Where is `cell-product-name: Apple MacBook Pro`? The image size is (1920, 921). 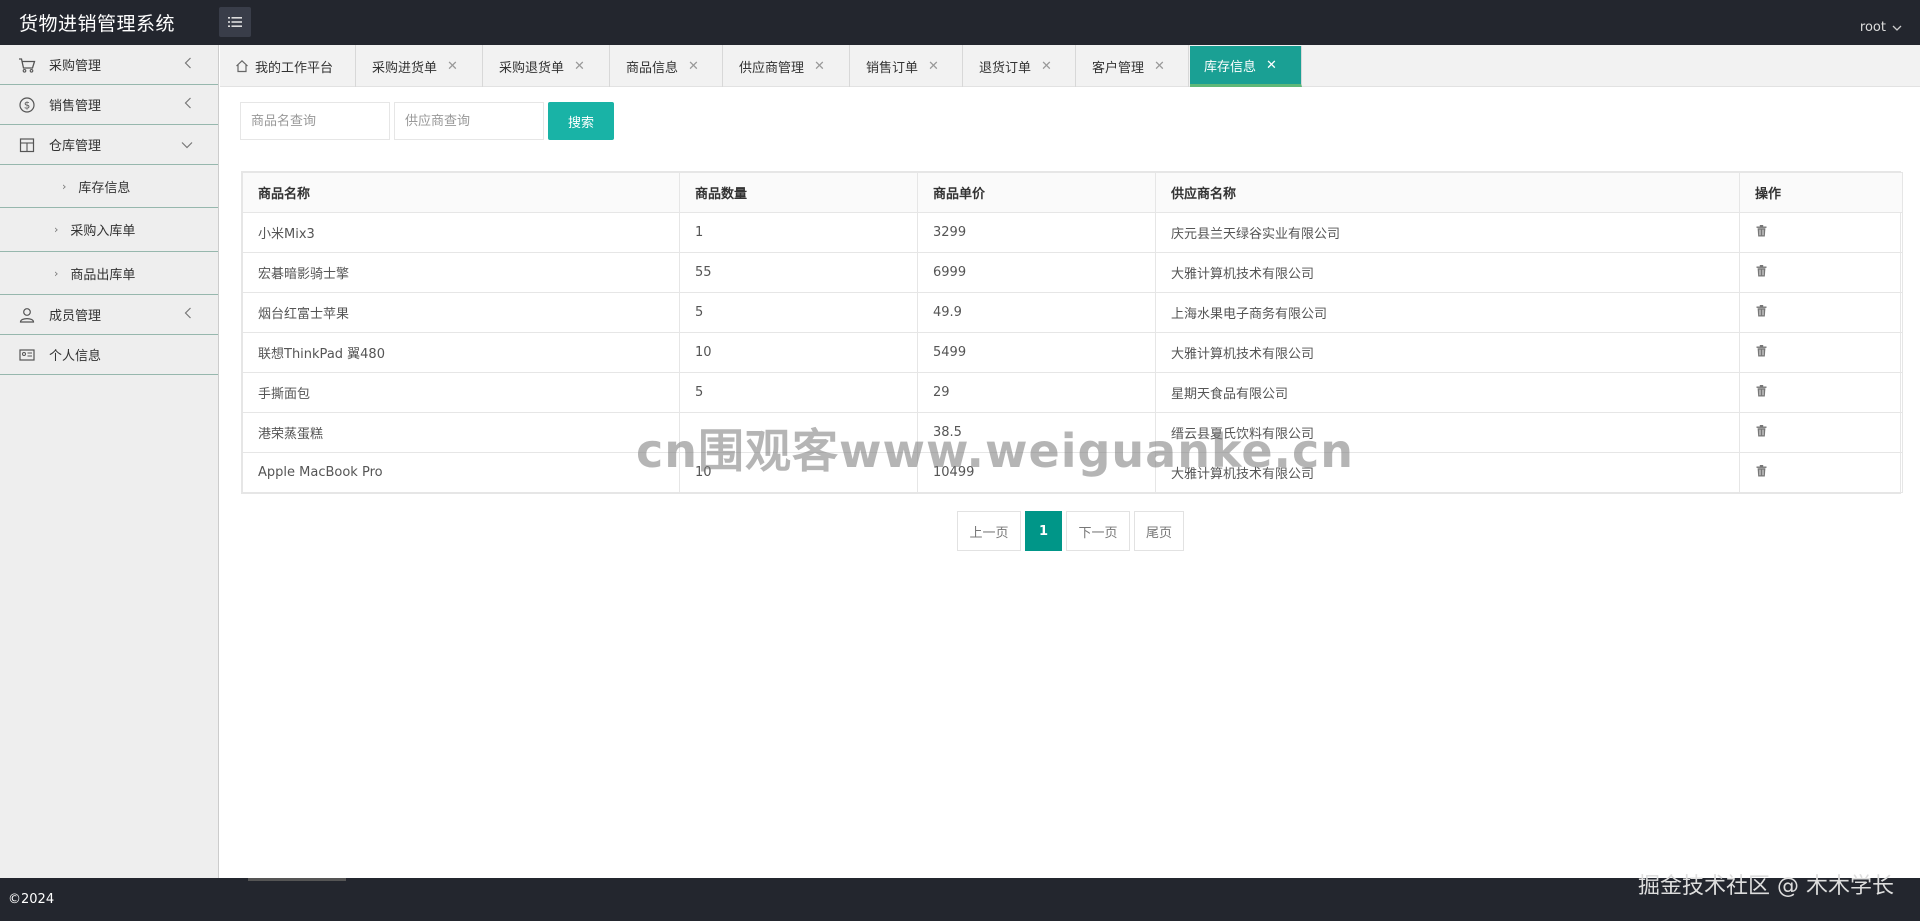 cell-product-name: Apple MacBook Pro is located at coordinates (461, 472).